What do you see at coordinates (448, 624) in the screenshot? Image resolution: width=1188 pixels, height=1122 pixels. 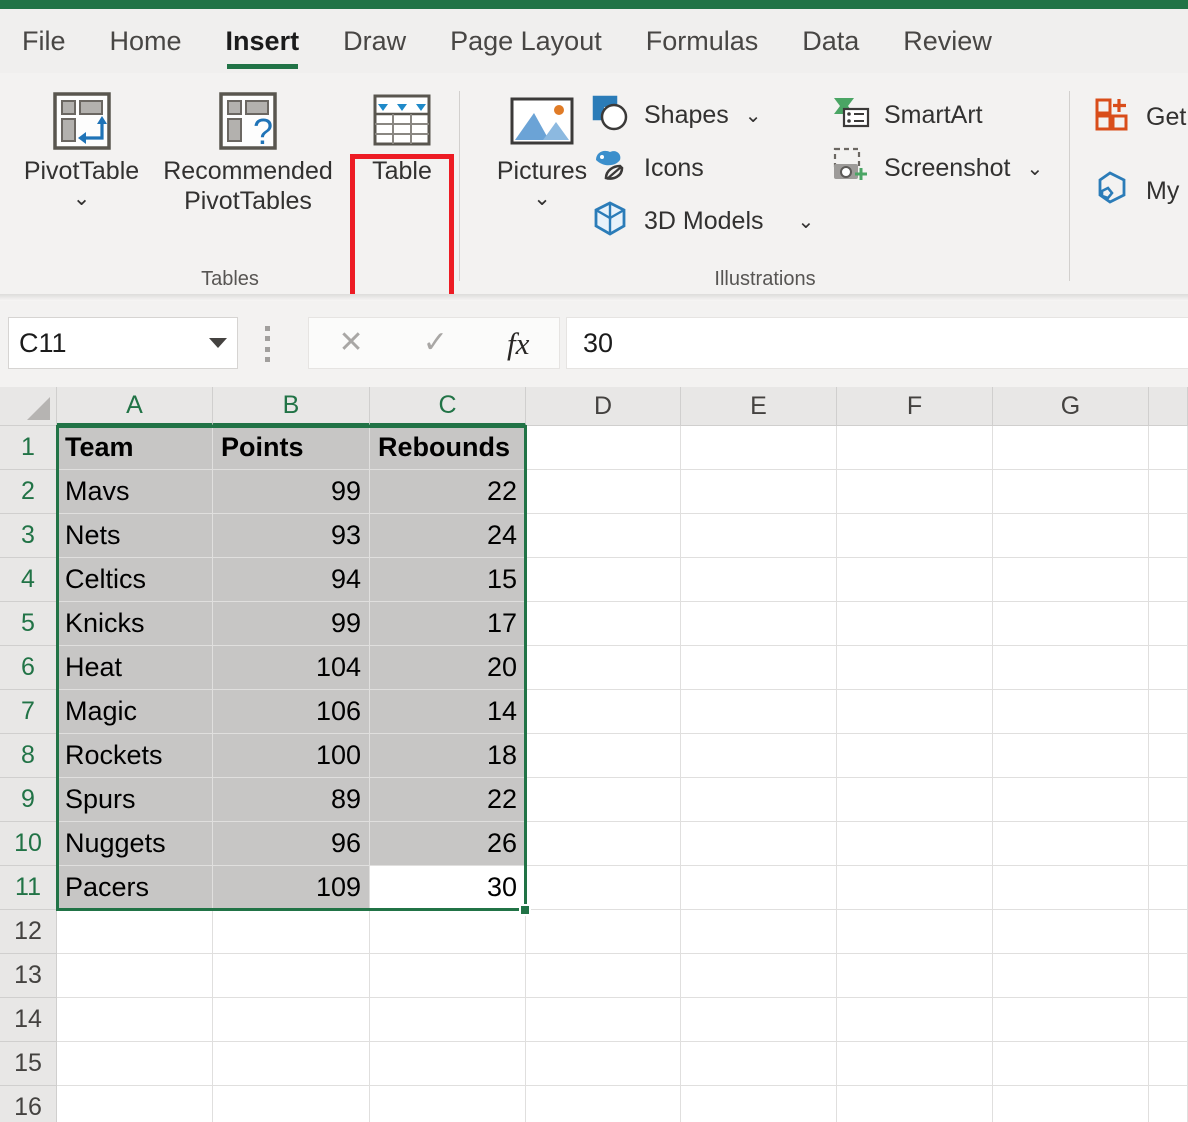 I see `cell: 17` at bounding box center [448, 624].